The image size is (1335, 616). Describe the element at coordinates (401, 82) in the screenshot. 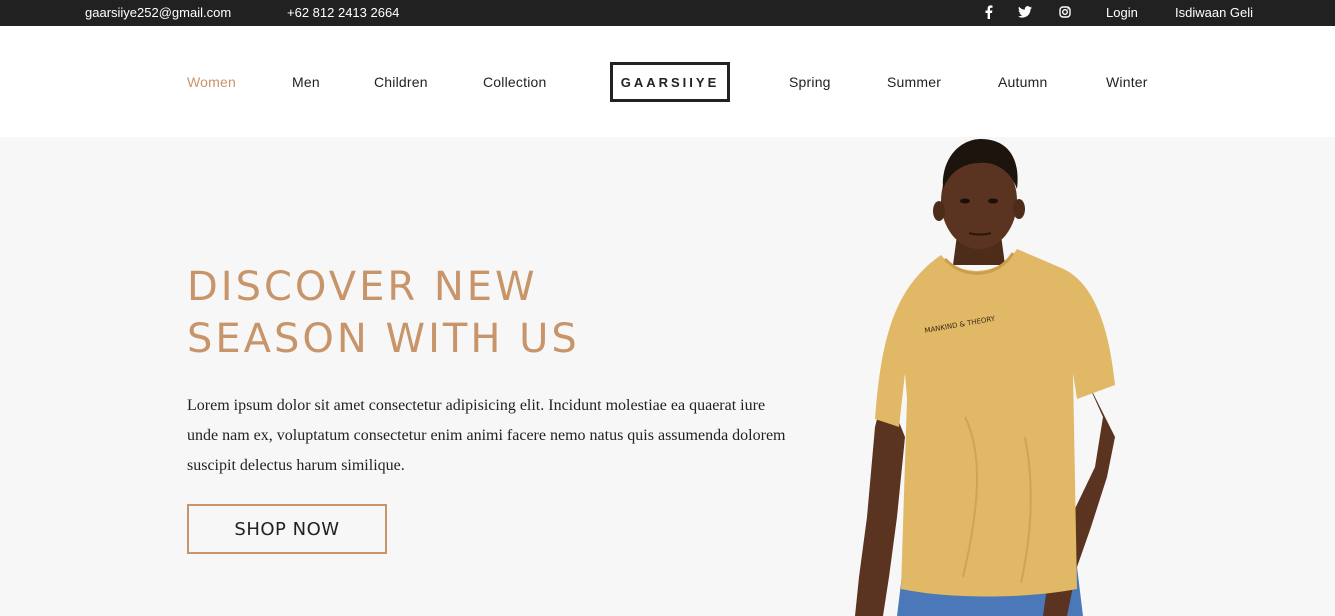

I see `nav-link-children: Children` at that location.